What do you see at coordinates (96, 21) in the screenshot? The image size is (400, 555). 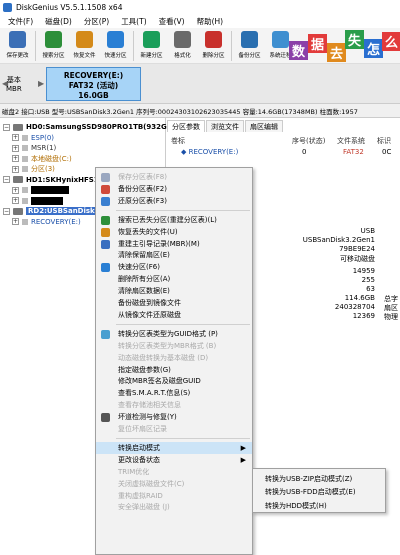 I see `menu-partition: 分区(P)` at bounding box center [96, 21].